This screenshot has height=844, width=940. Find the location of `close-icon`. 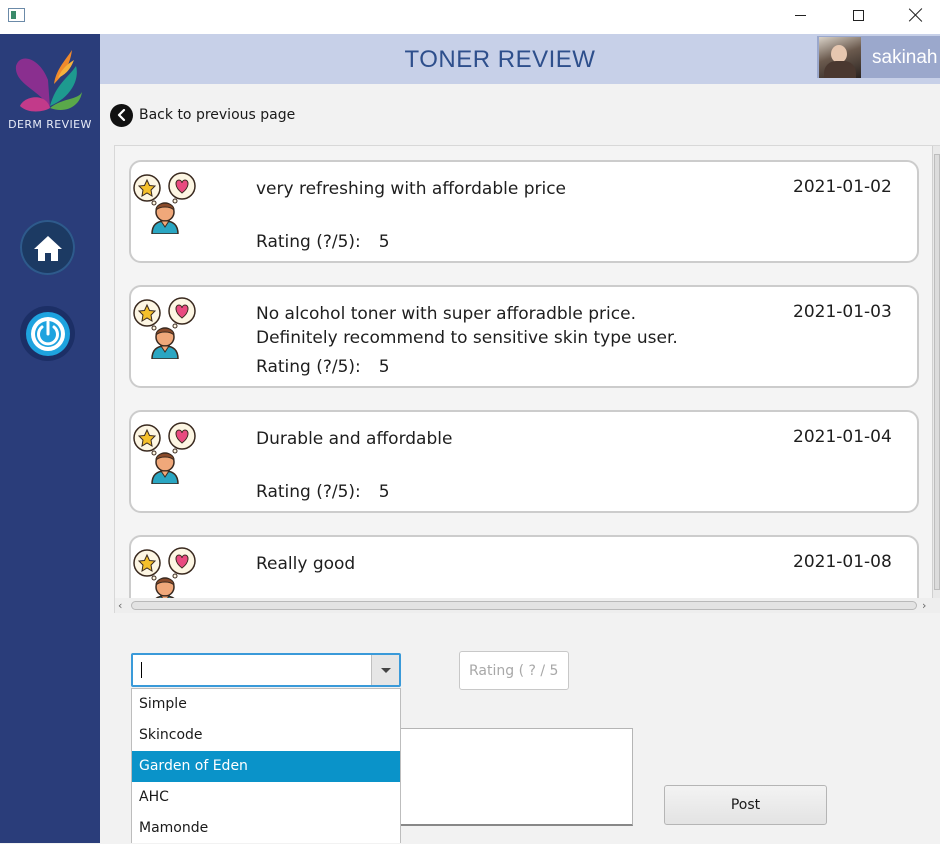

close-icon is located at coordinates (916, 15).